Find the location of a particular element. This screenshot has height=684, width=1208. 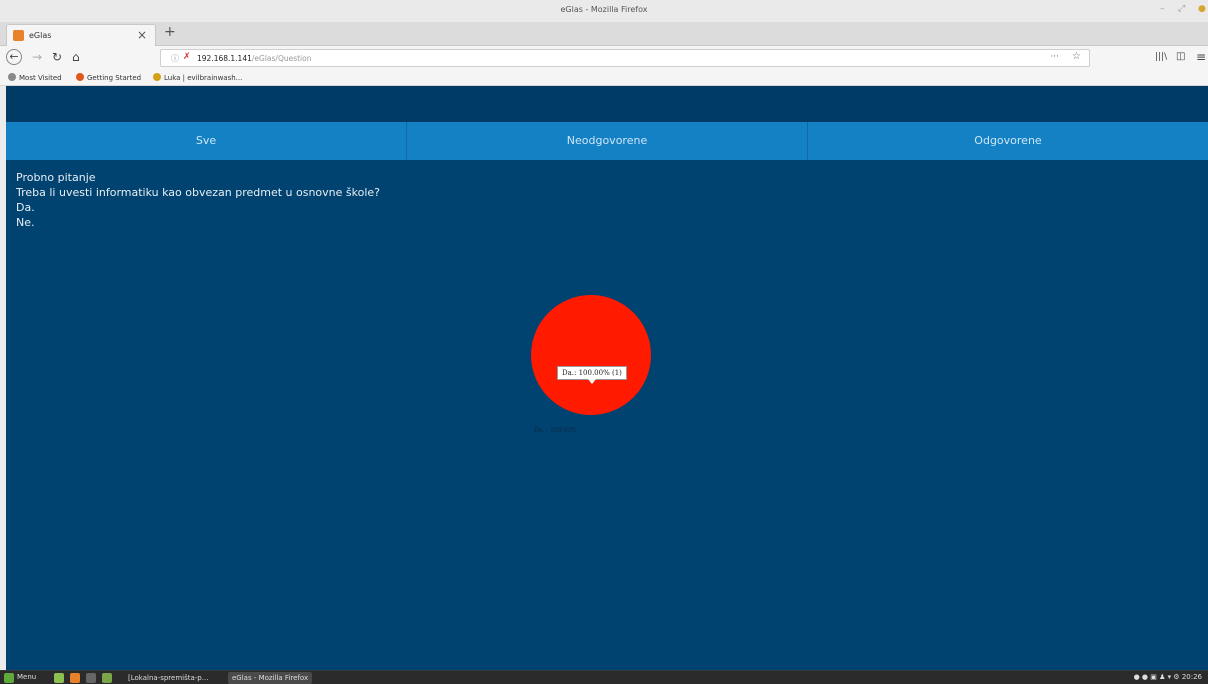

taskbar-window-label: eGlas - Mozilla Firefox is located at coordinates (270, 678).